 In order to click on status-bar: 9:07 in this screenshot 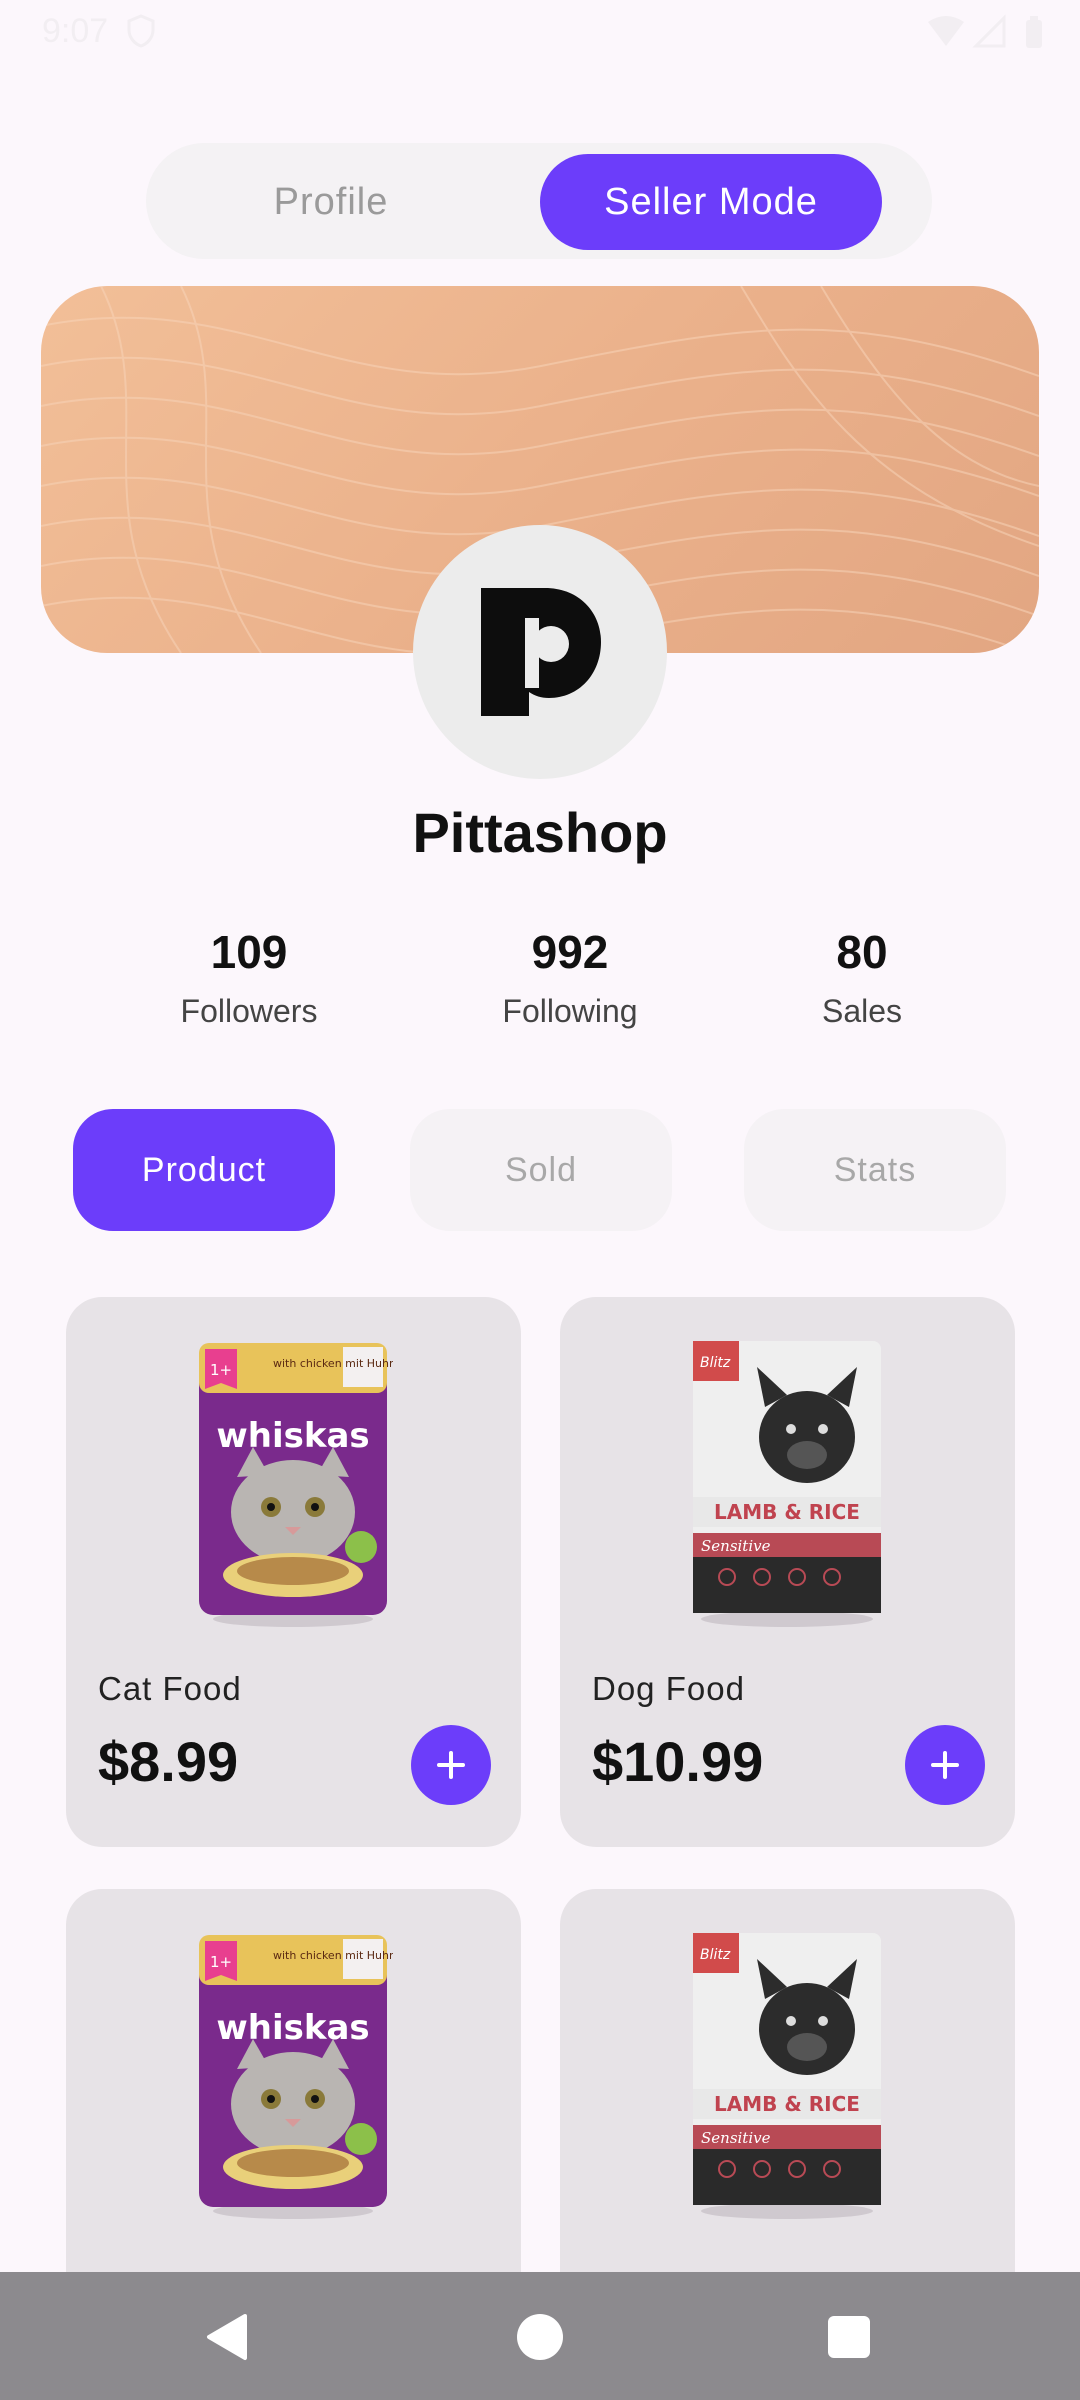, I will do `click(540, 32)`.